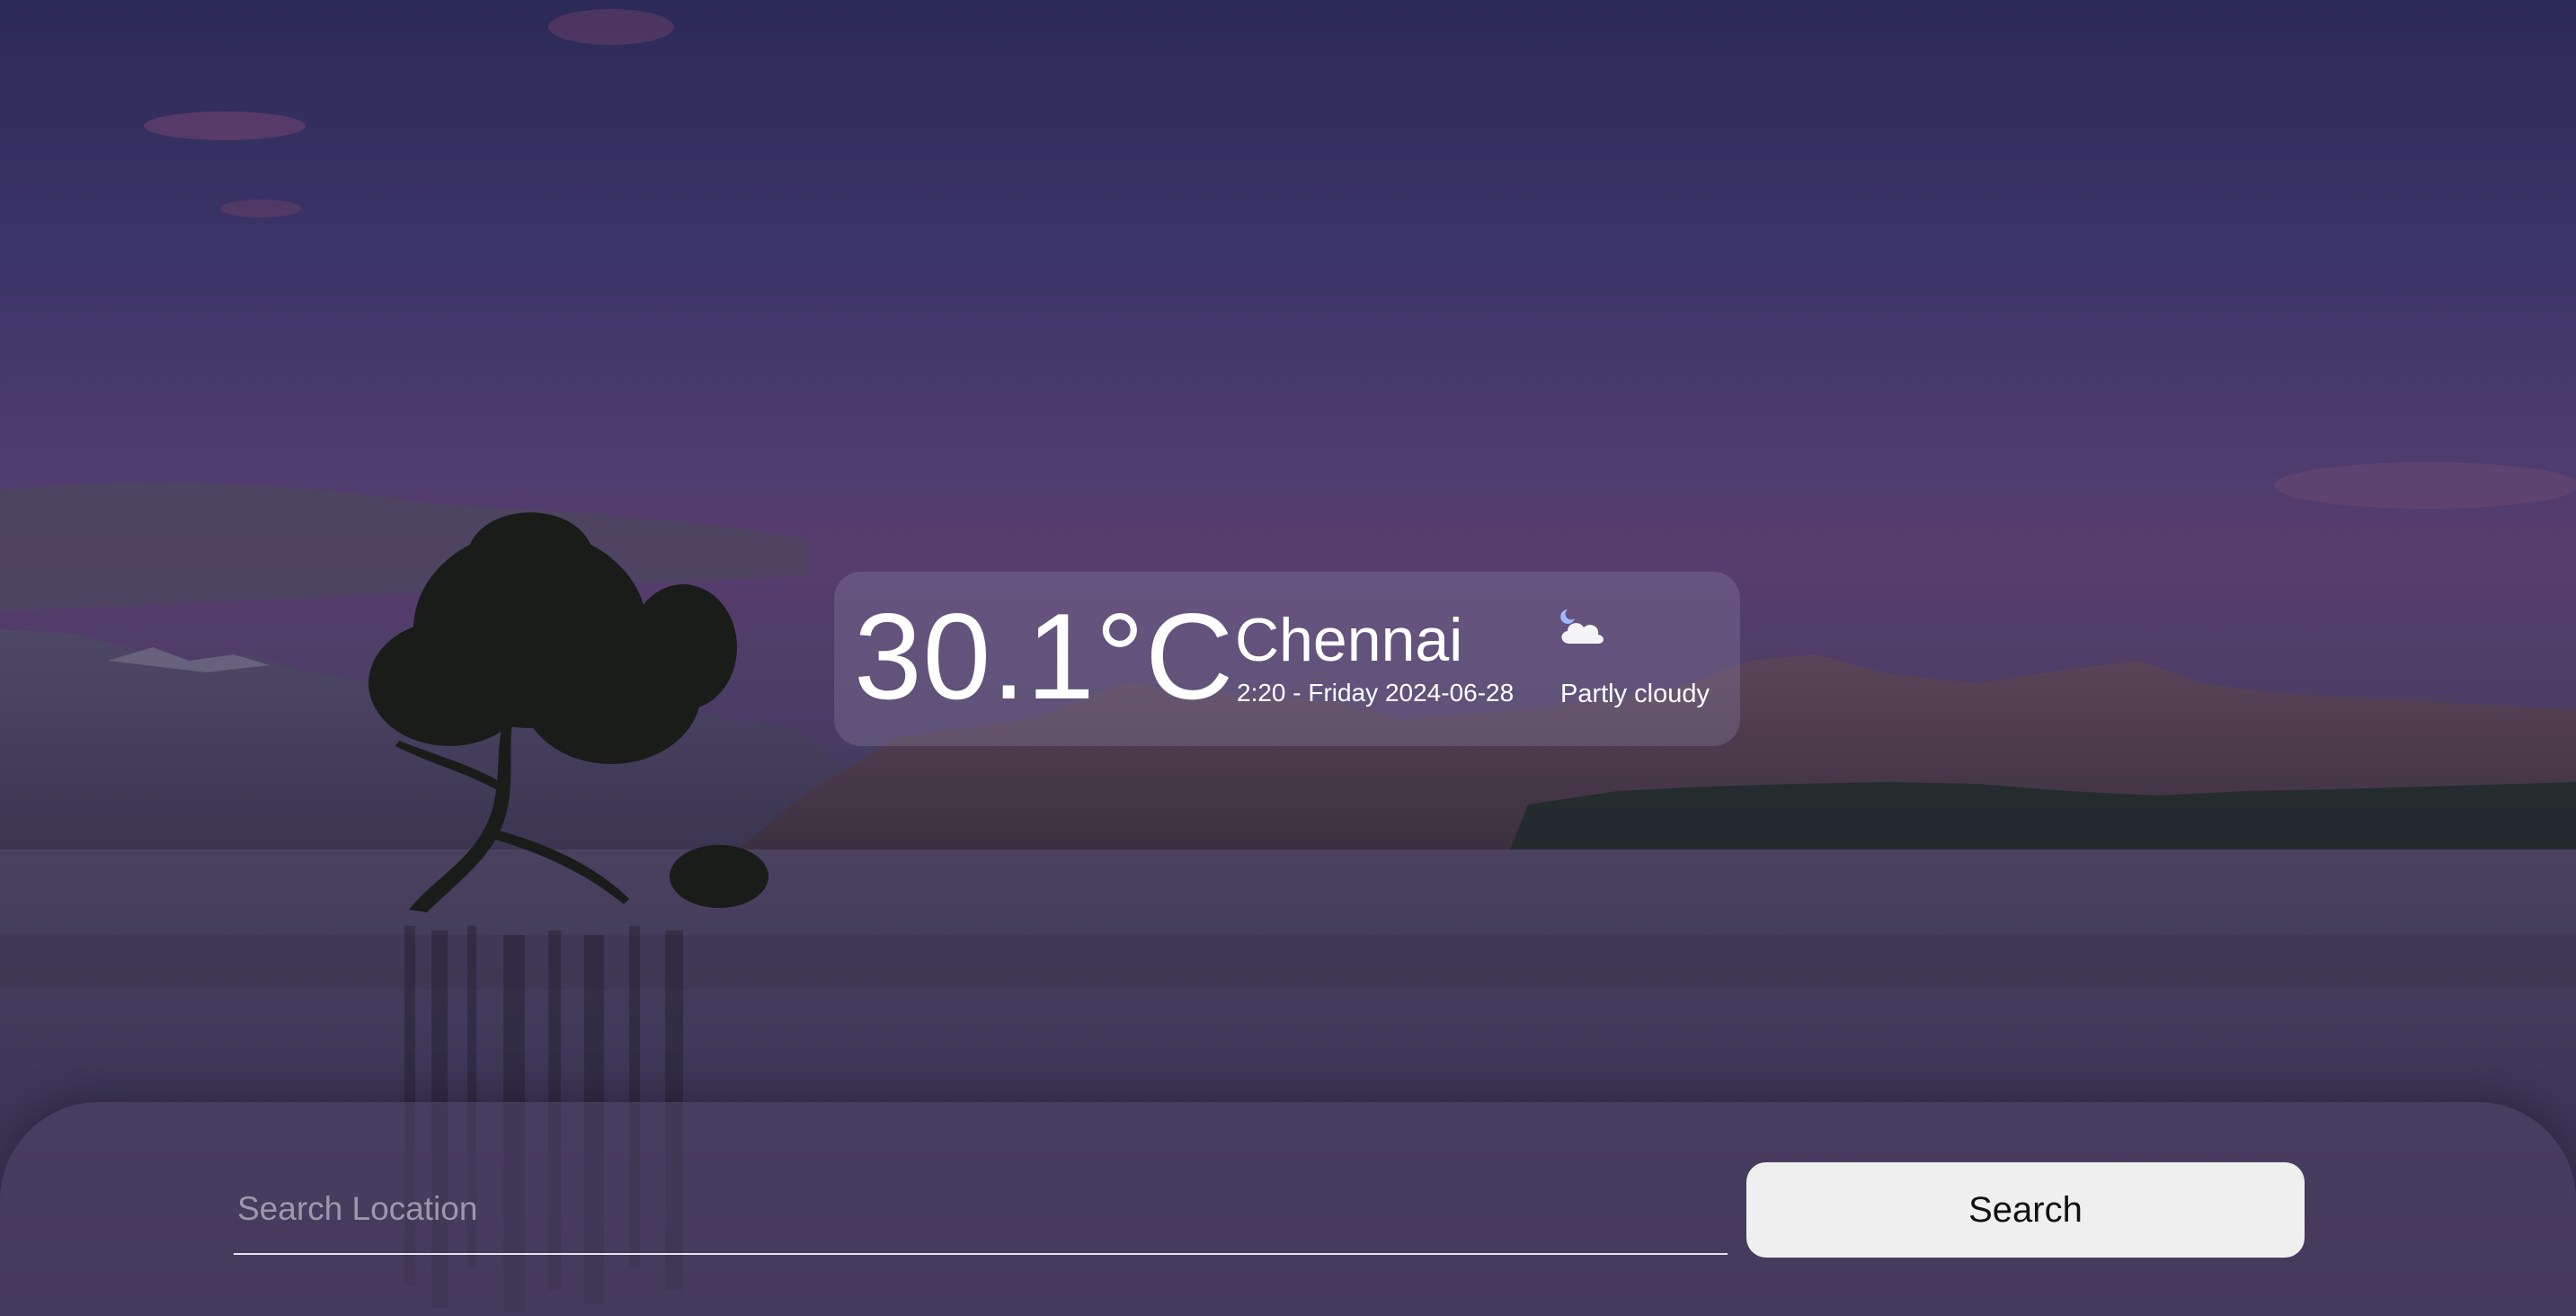 The image size is (2576, 1316). I want to click on temperature-value: 30.1°C, so click(1044, 656).